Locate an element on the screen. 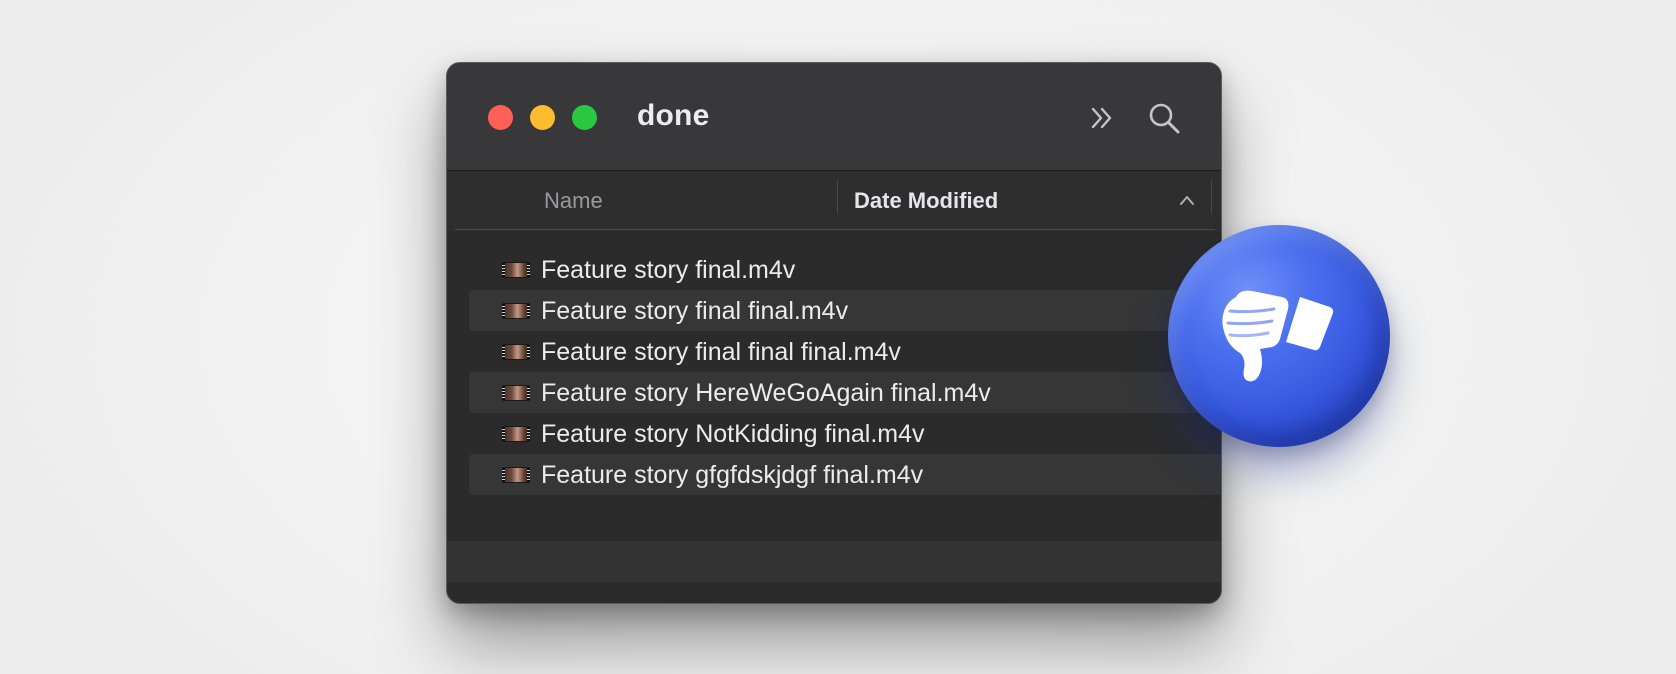  file-name: Feature story HereWeGoAgain final.m4v is located at coordinates (766, 393).